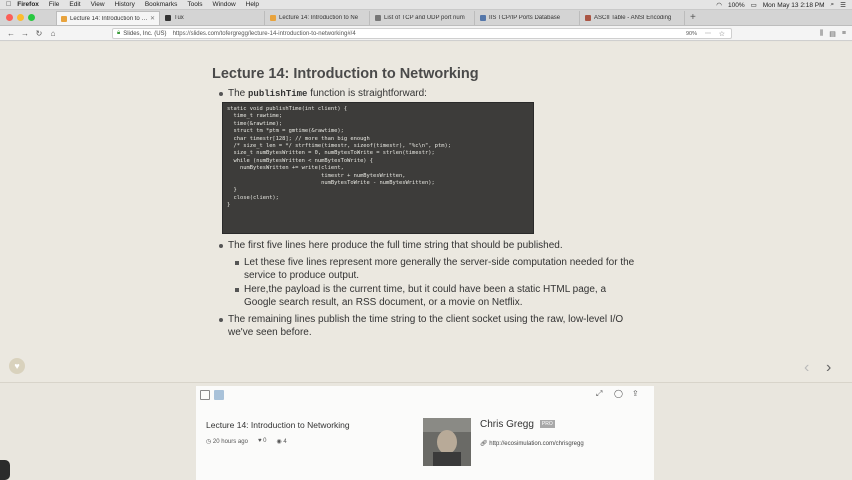 The height and width of the screenshot is (480, 852). What do you see at coordinates (74, 4) in the screenshot?
I see `menu-edit: Edit` at bounding box center [74, 4].